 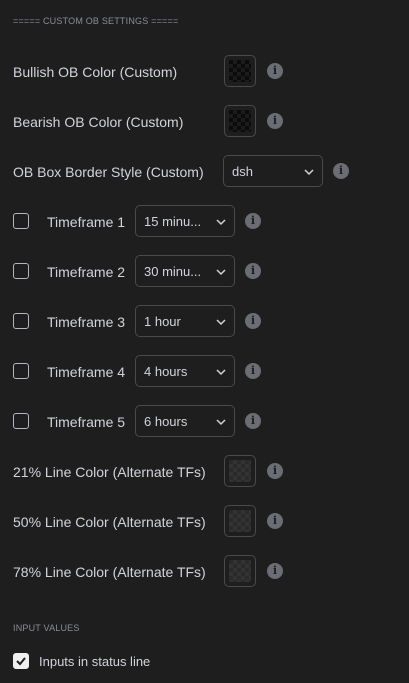 What do you see at coordinates (86, 222) in the screenshot?
I see `timeframe-1-label: Timeframe 1` at bounding box center [86, 222].